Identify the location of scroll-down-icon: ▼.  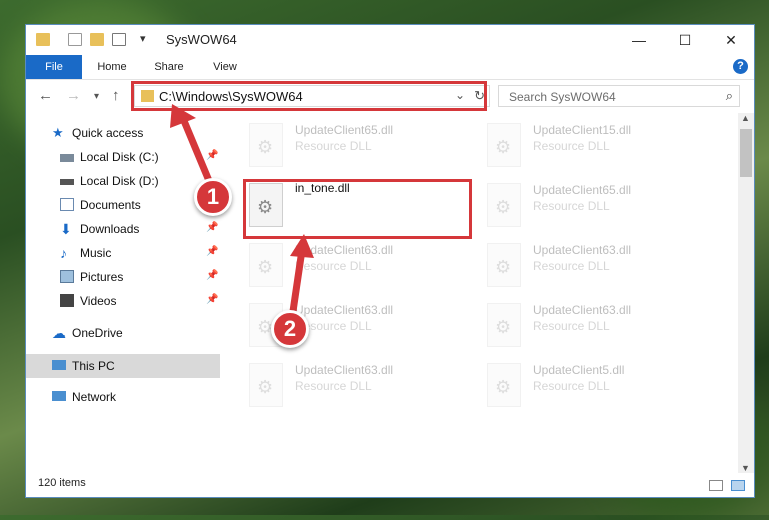
(745, 468).